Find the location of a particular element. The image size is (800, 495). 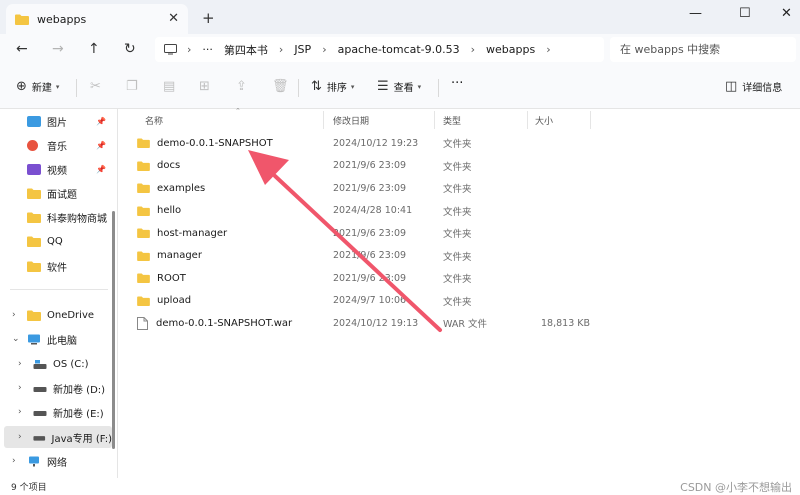

column-header-modified: 修改日期 is located at coordinates (351, 120).